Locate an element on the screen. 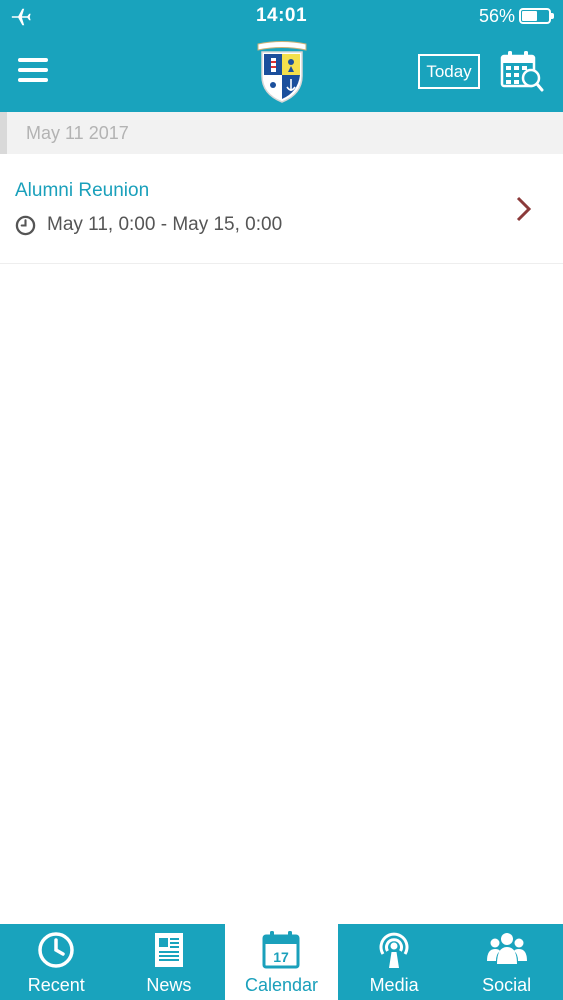 Image resolution: width=563 pixels, height=1000 pixels. today-button: Today is located at coordinates (449, 71).